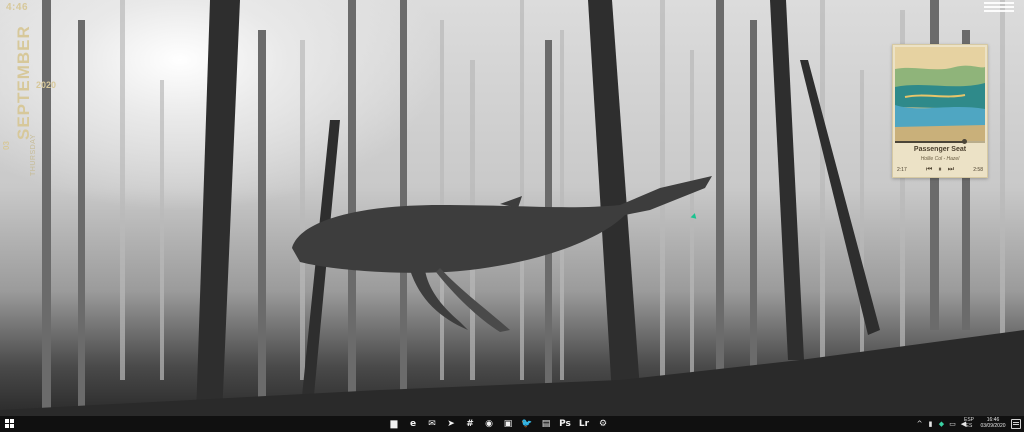 This screenshot has height=432, width=1024. I want to click on track-artist: Hollie Col - Hazel, so click(940, 159).